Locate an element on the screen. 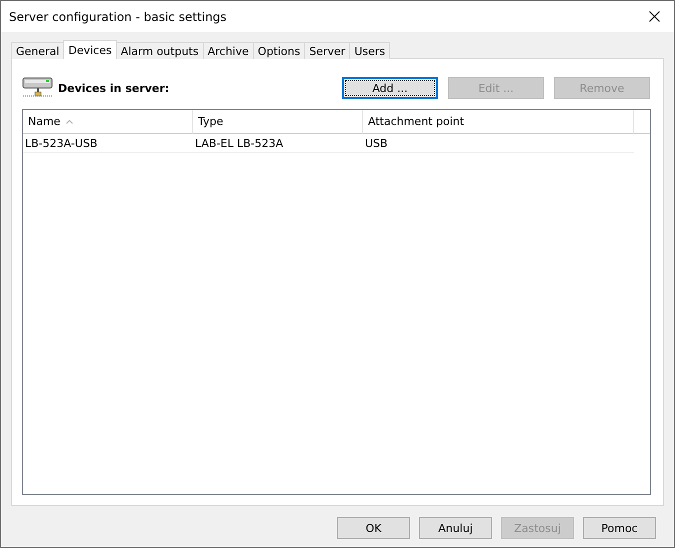  table-cell-text: LAB-EL LB-523A is located at coordinates (239, 144).